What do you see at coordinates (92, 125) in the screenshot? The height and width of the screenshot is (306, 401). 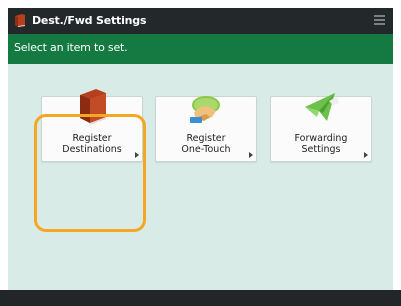 I see `register-destinations-button: Register Destinations` at bounding box center [92, 125].